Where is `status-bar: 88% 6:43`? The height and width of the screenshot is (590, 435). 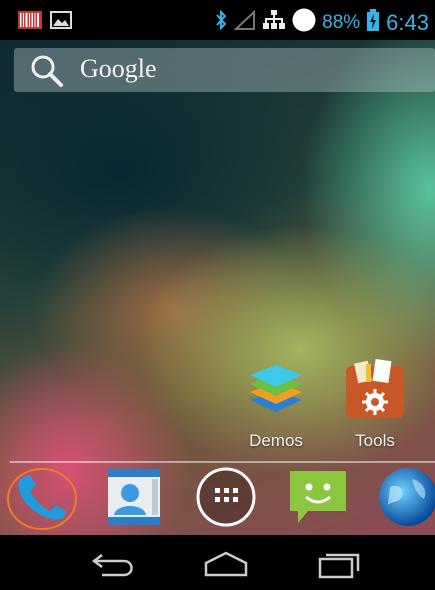
status-bar: 88% 6:43 is located at coordinates (217, 20).